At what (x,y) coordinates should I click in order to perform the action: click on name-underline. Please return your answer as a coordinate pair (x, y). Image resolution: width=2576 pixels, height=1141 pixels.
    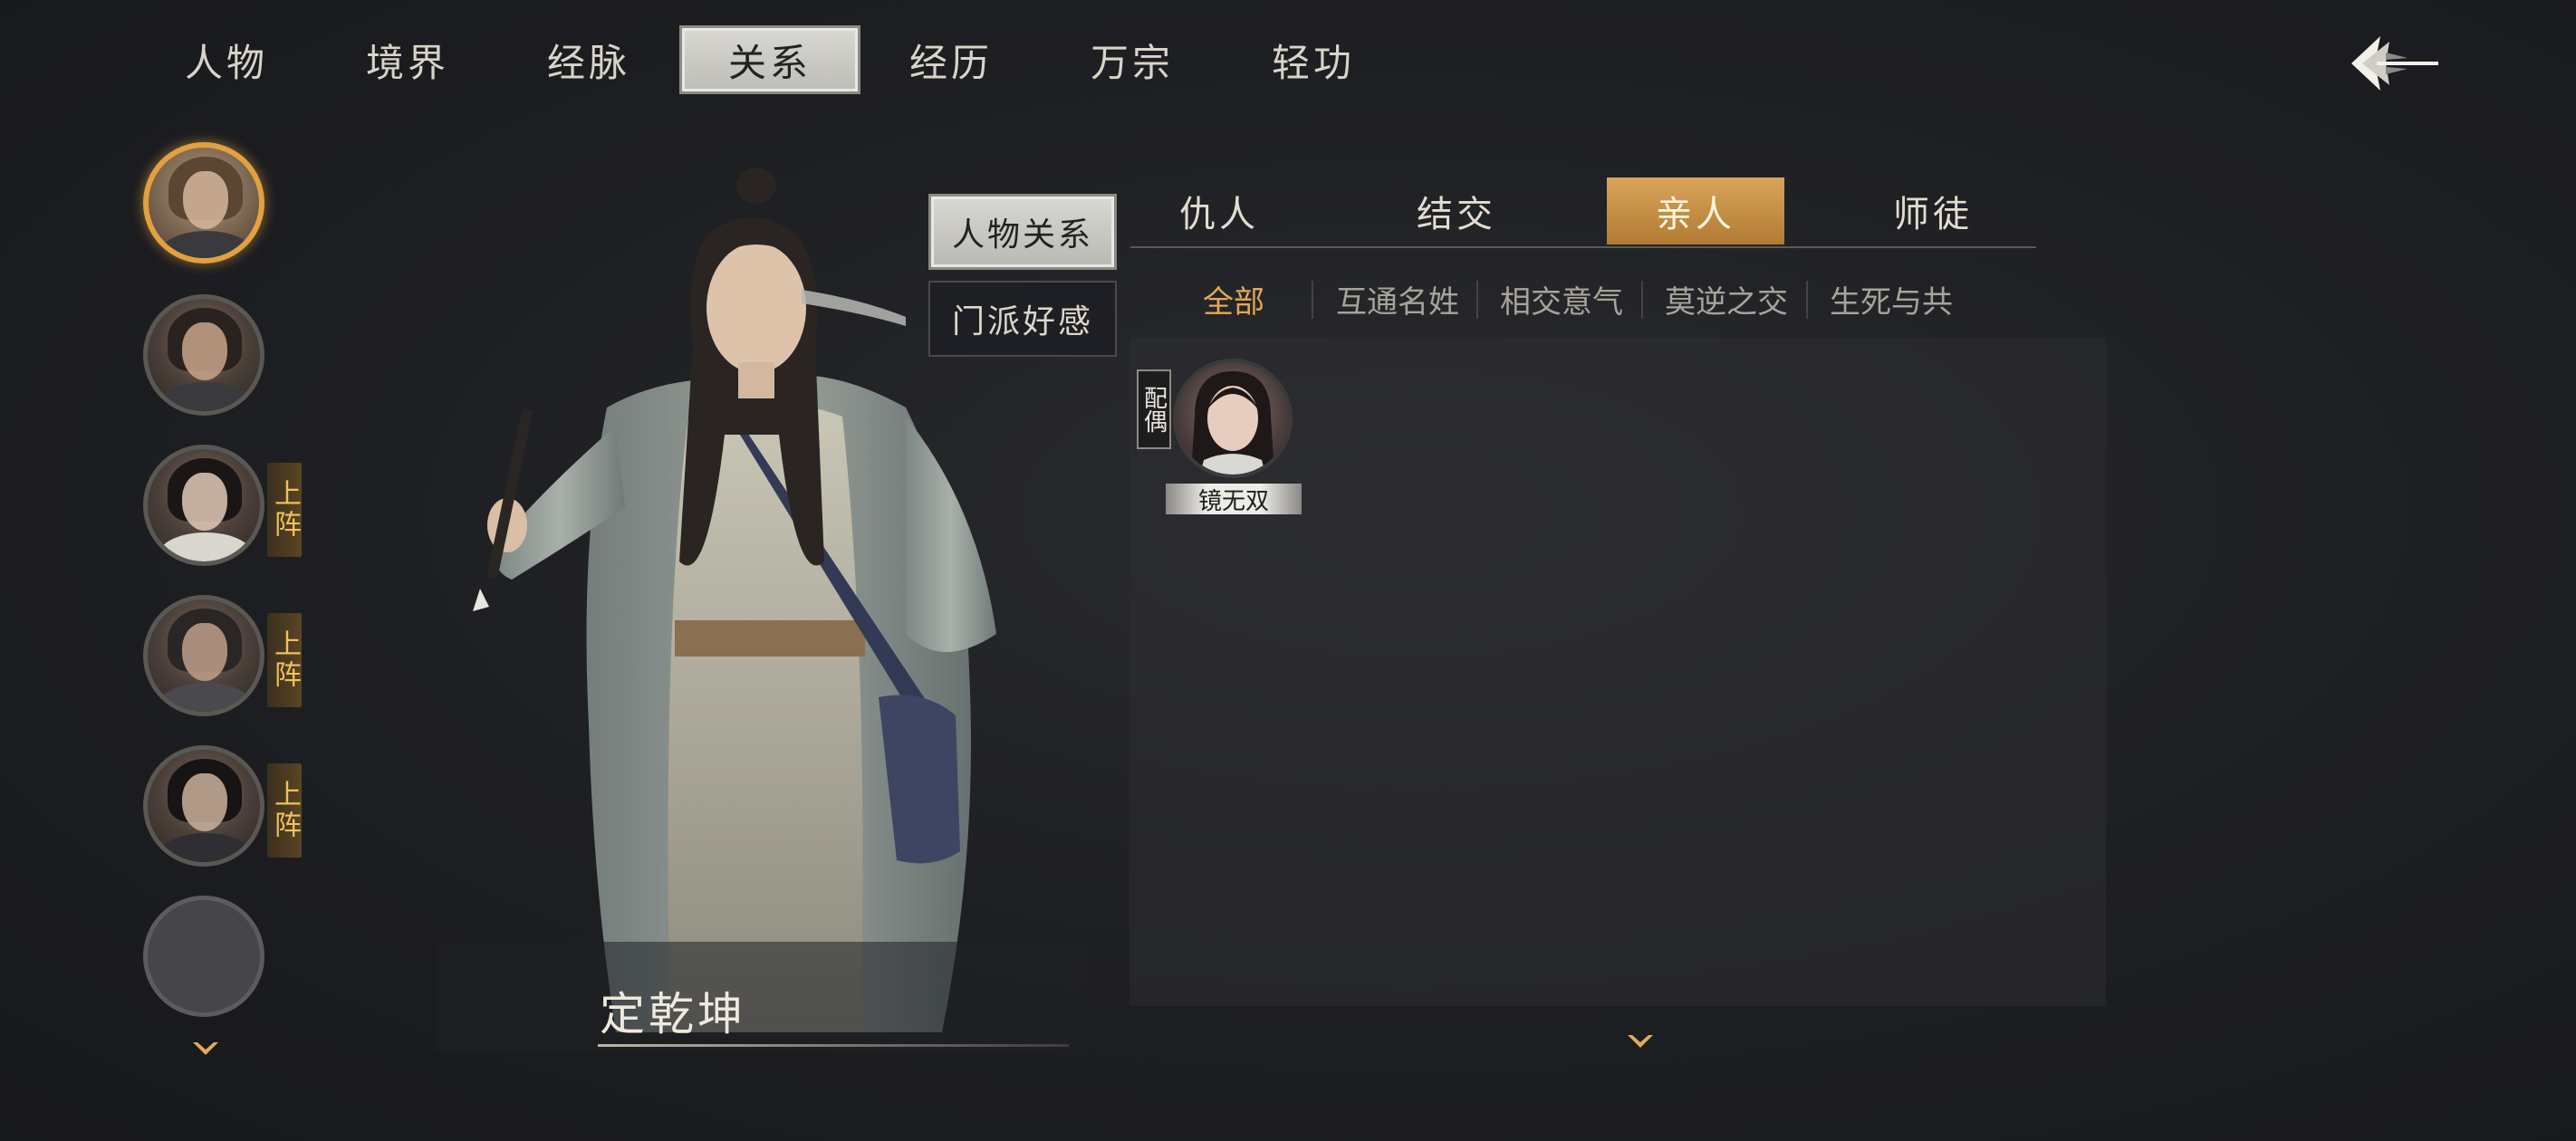
    Looking at the image, I should click on (833, 1046).